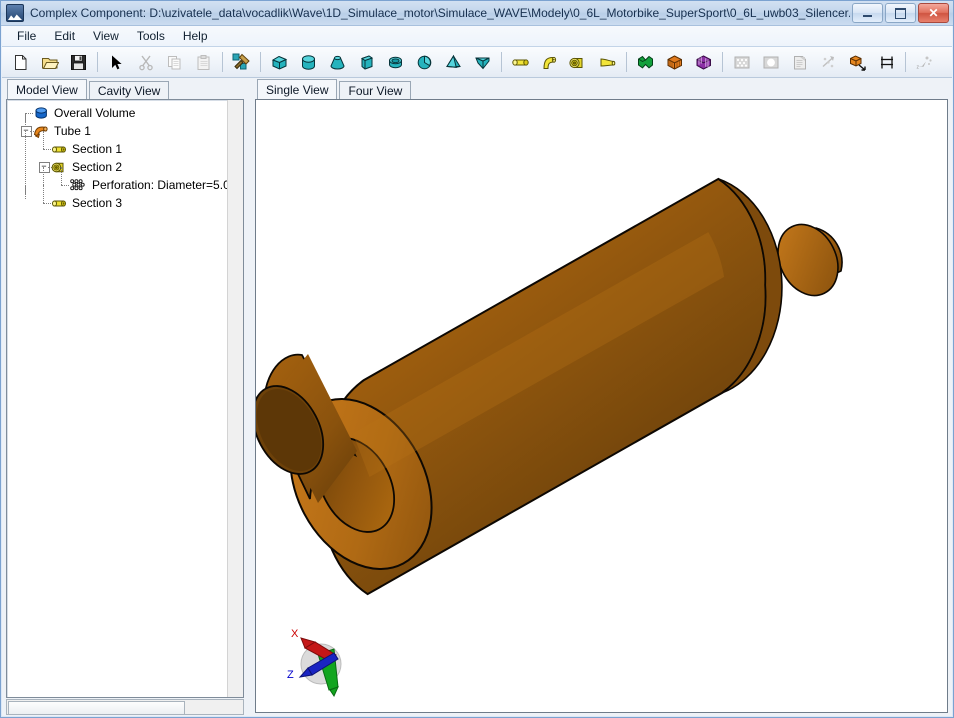 The height and width of the screenshot is (718, 954). Describe the element at coordinates (520, 62) in the screenshot. I see `duct-tube-icon` at that location.